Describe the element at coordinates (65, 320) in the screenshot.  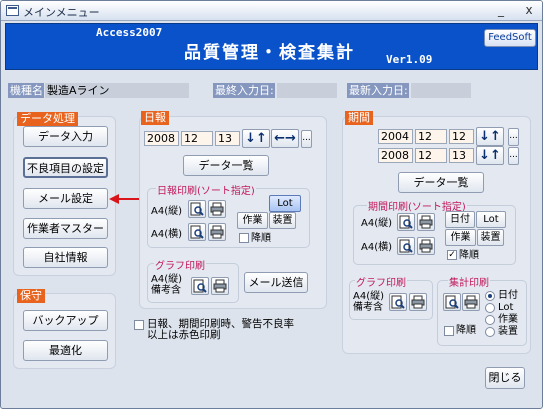
I see `backup-button: バックアップ` at that location.